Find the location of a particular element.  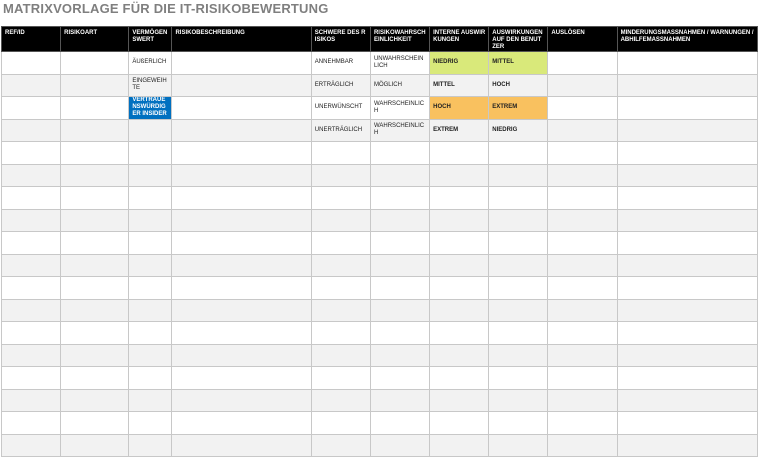

table-cell: ERTRÄGLICH is located at coordinates (340, 85).